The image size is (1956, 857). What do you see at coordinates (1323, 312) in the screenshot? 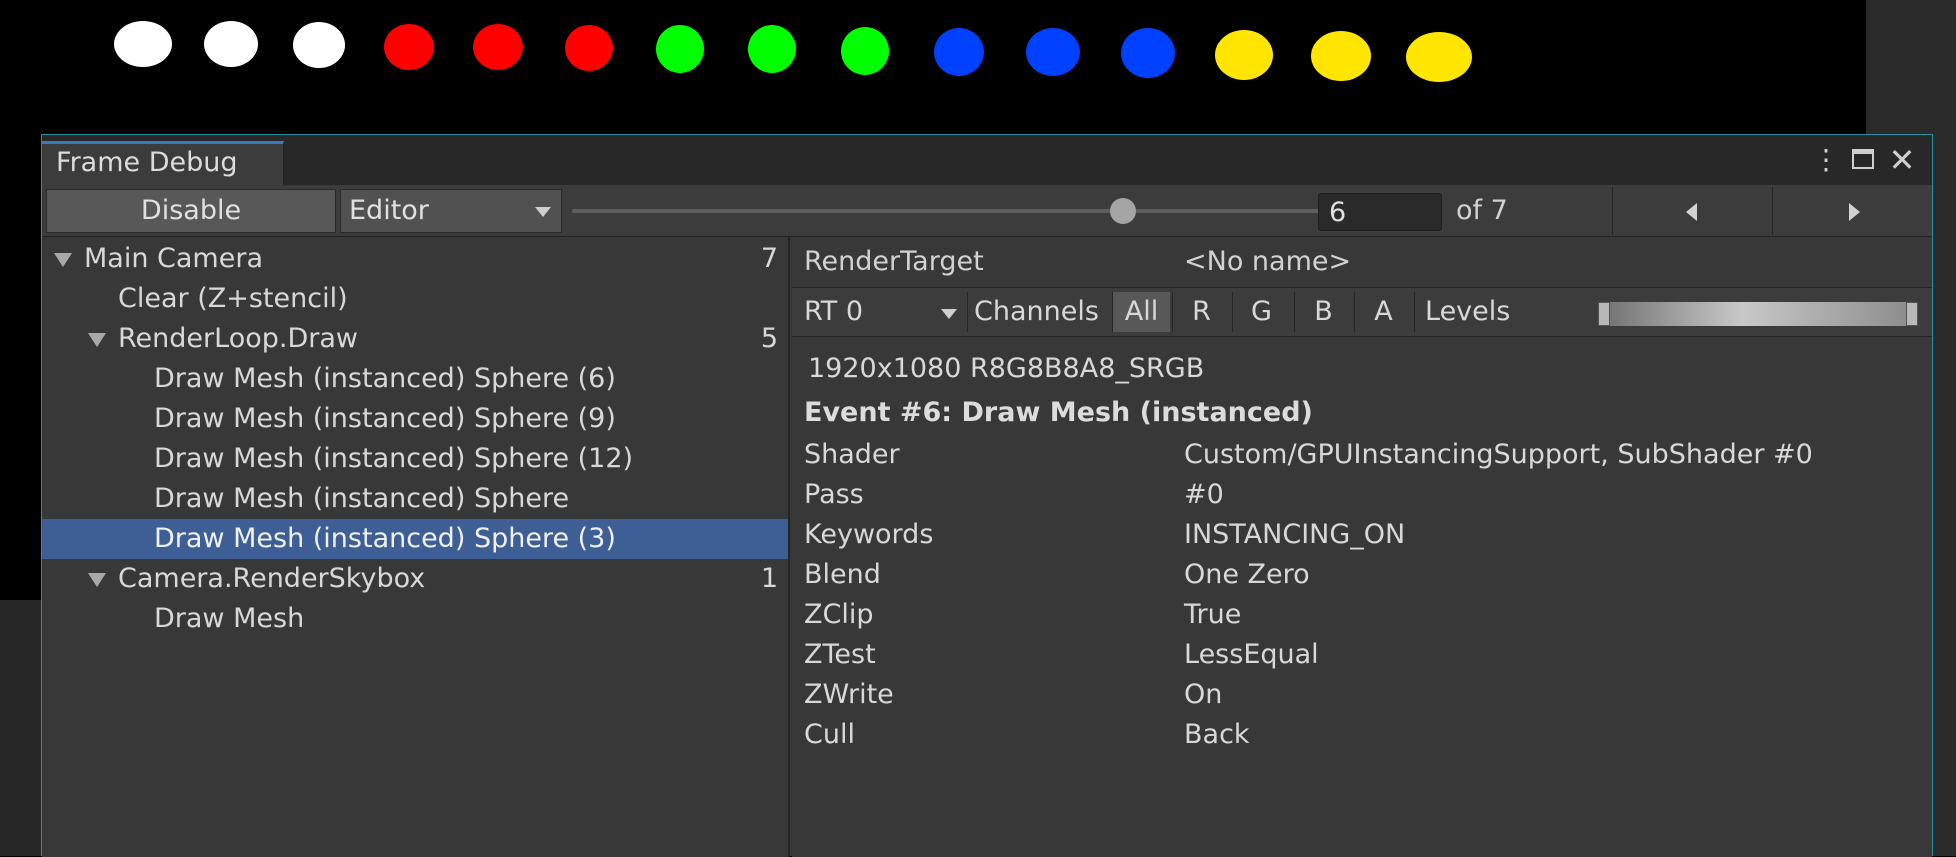
I see `channel-b-button: B` at bounding box center [1323, 312].